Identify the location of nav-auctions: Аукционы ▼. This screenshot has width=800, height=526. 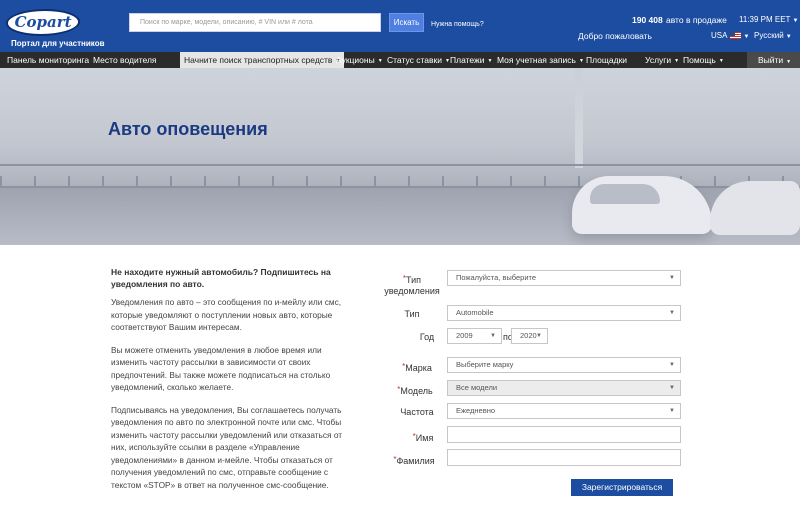
(359, 60).